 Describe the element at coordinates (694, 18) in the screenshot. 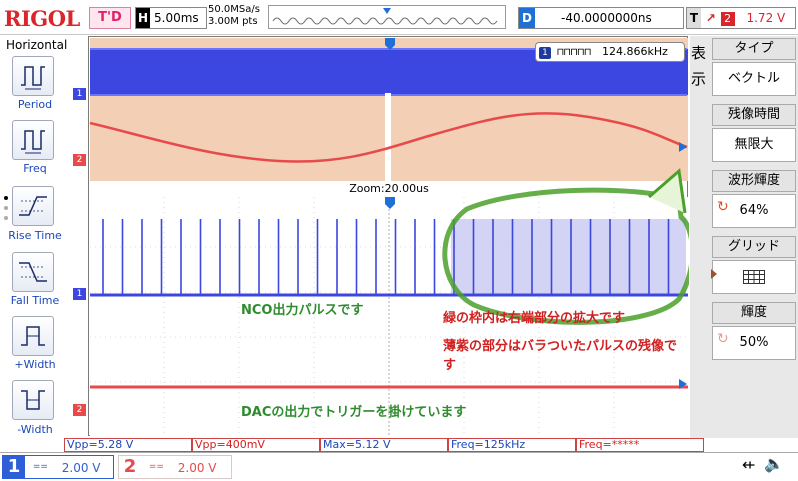

I see `trigger-label: T` at that location.